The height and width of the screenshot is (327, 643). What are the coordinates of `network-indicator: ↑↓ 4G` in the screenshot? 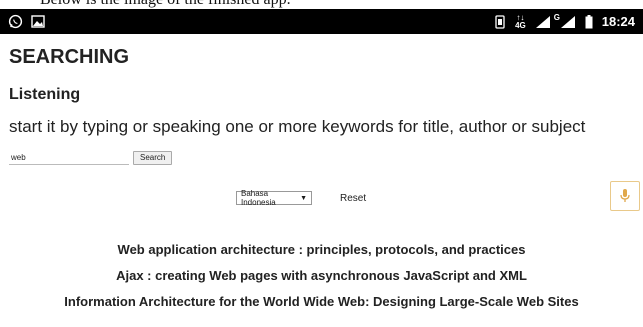 It's located at (520, 21).